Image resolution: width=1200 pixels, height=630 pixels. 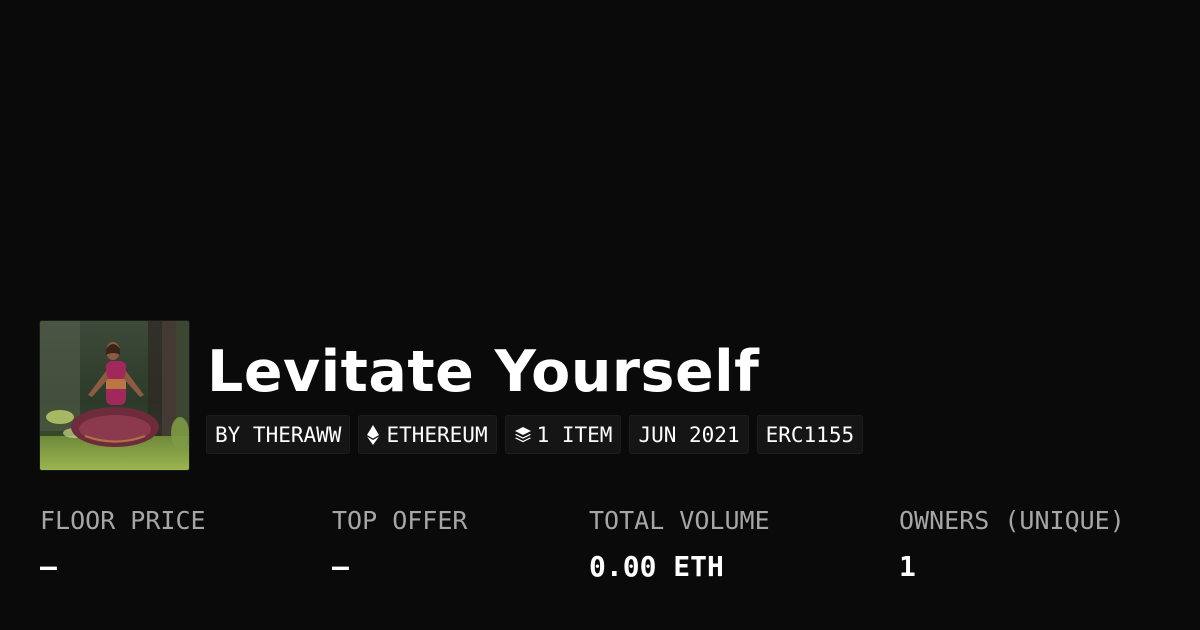 What do you see at coordinates (373, 434) in the screenshot?
I see `ethereum-icon` at bounding box center [373, 434].